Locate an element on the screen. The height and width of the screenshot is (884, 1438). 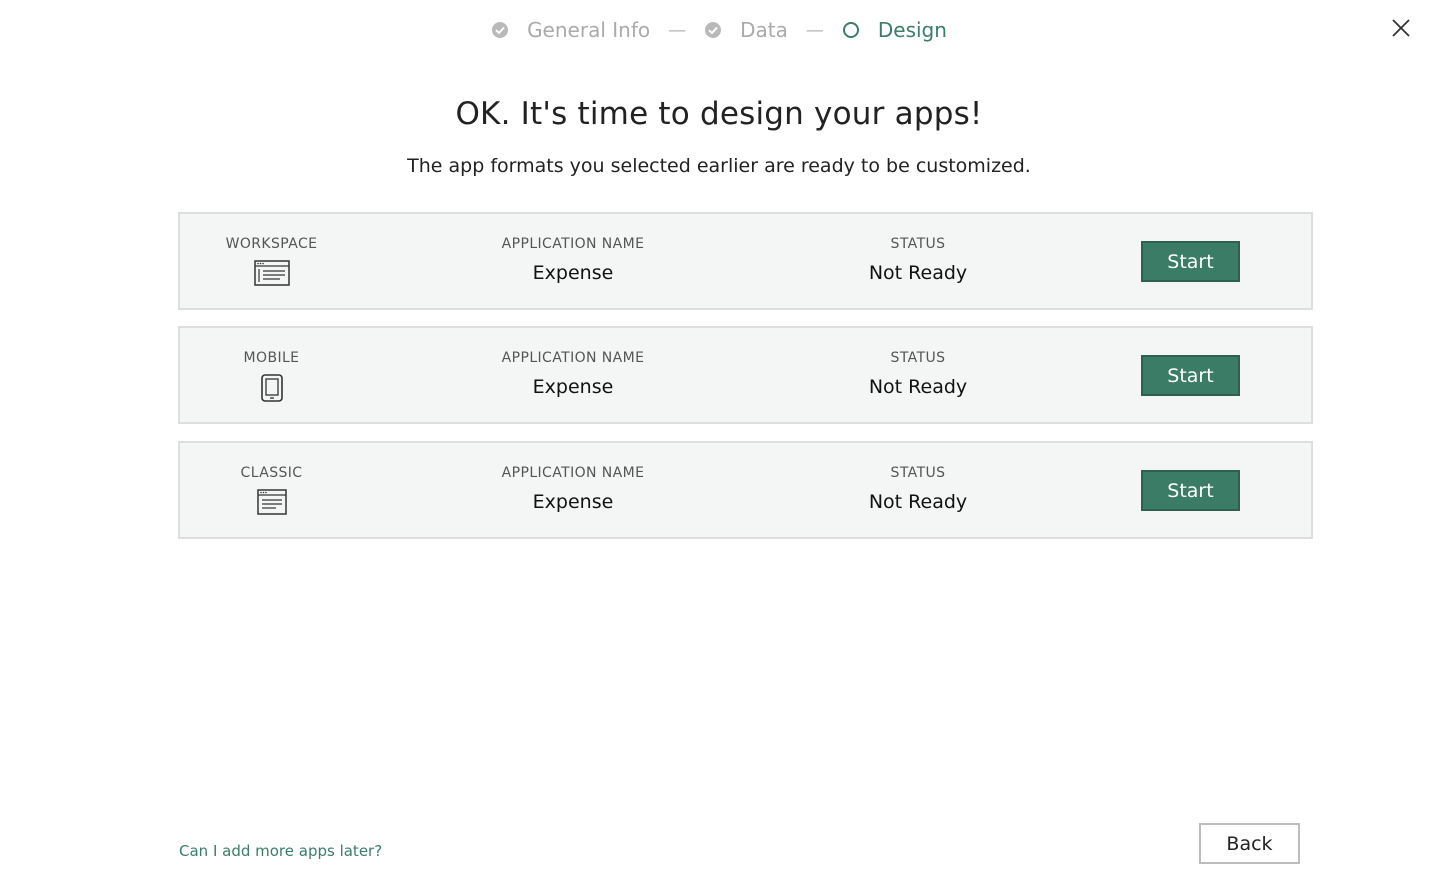
step-label: Design is located at coordinates (912, 30).